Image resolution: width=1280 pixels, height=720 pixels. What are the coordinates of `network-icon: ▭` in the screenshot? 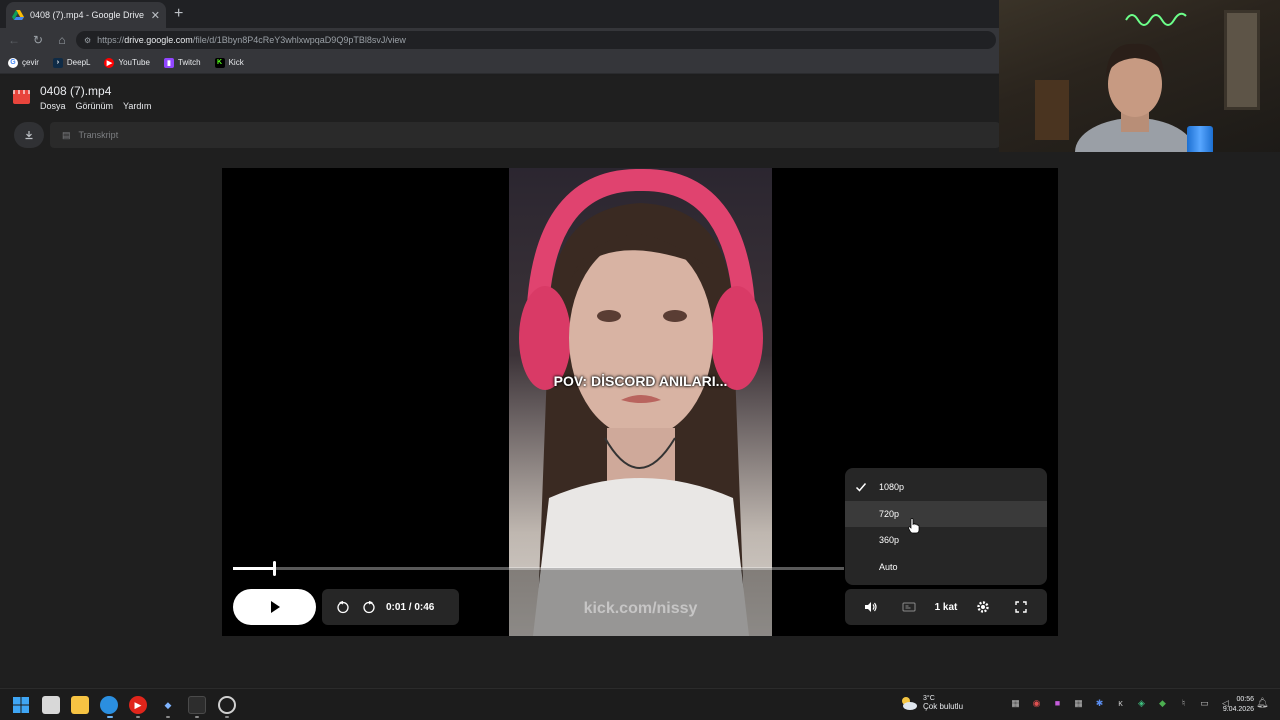 It's located at (1204, 703).